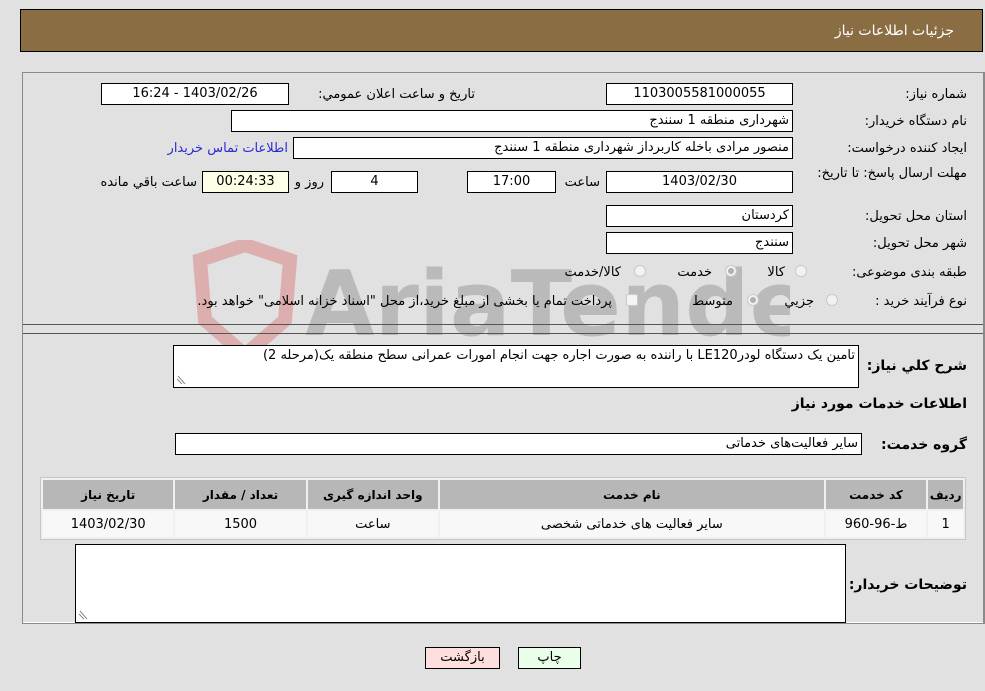 Image resolution: width=985 pixels, height=691 pixels. What do you see at coordinates (699, 216) in the screenshot?
I see `province-field: کردستان` at bounding box center [699, 216].